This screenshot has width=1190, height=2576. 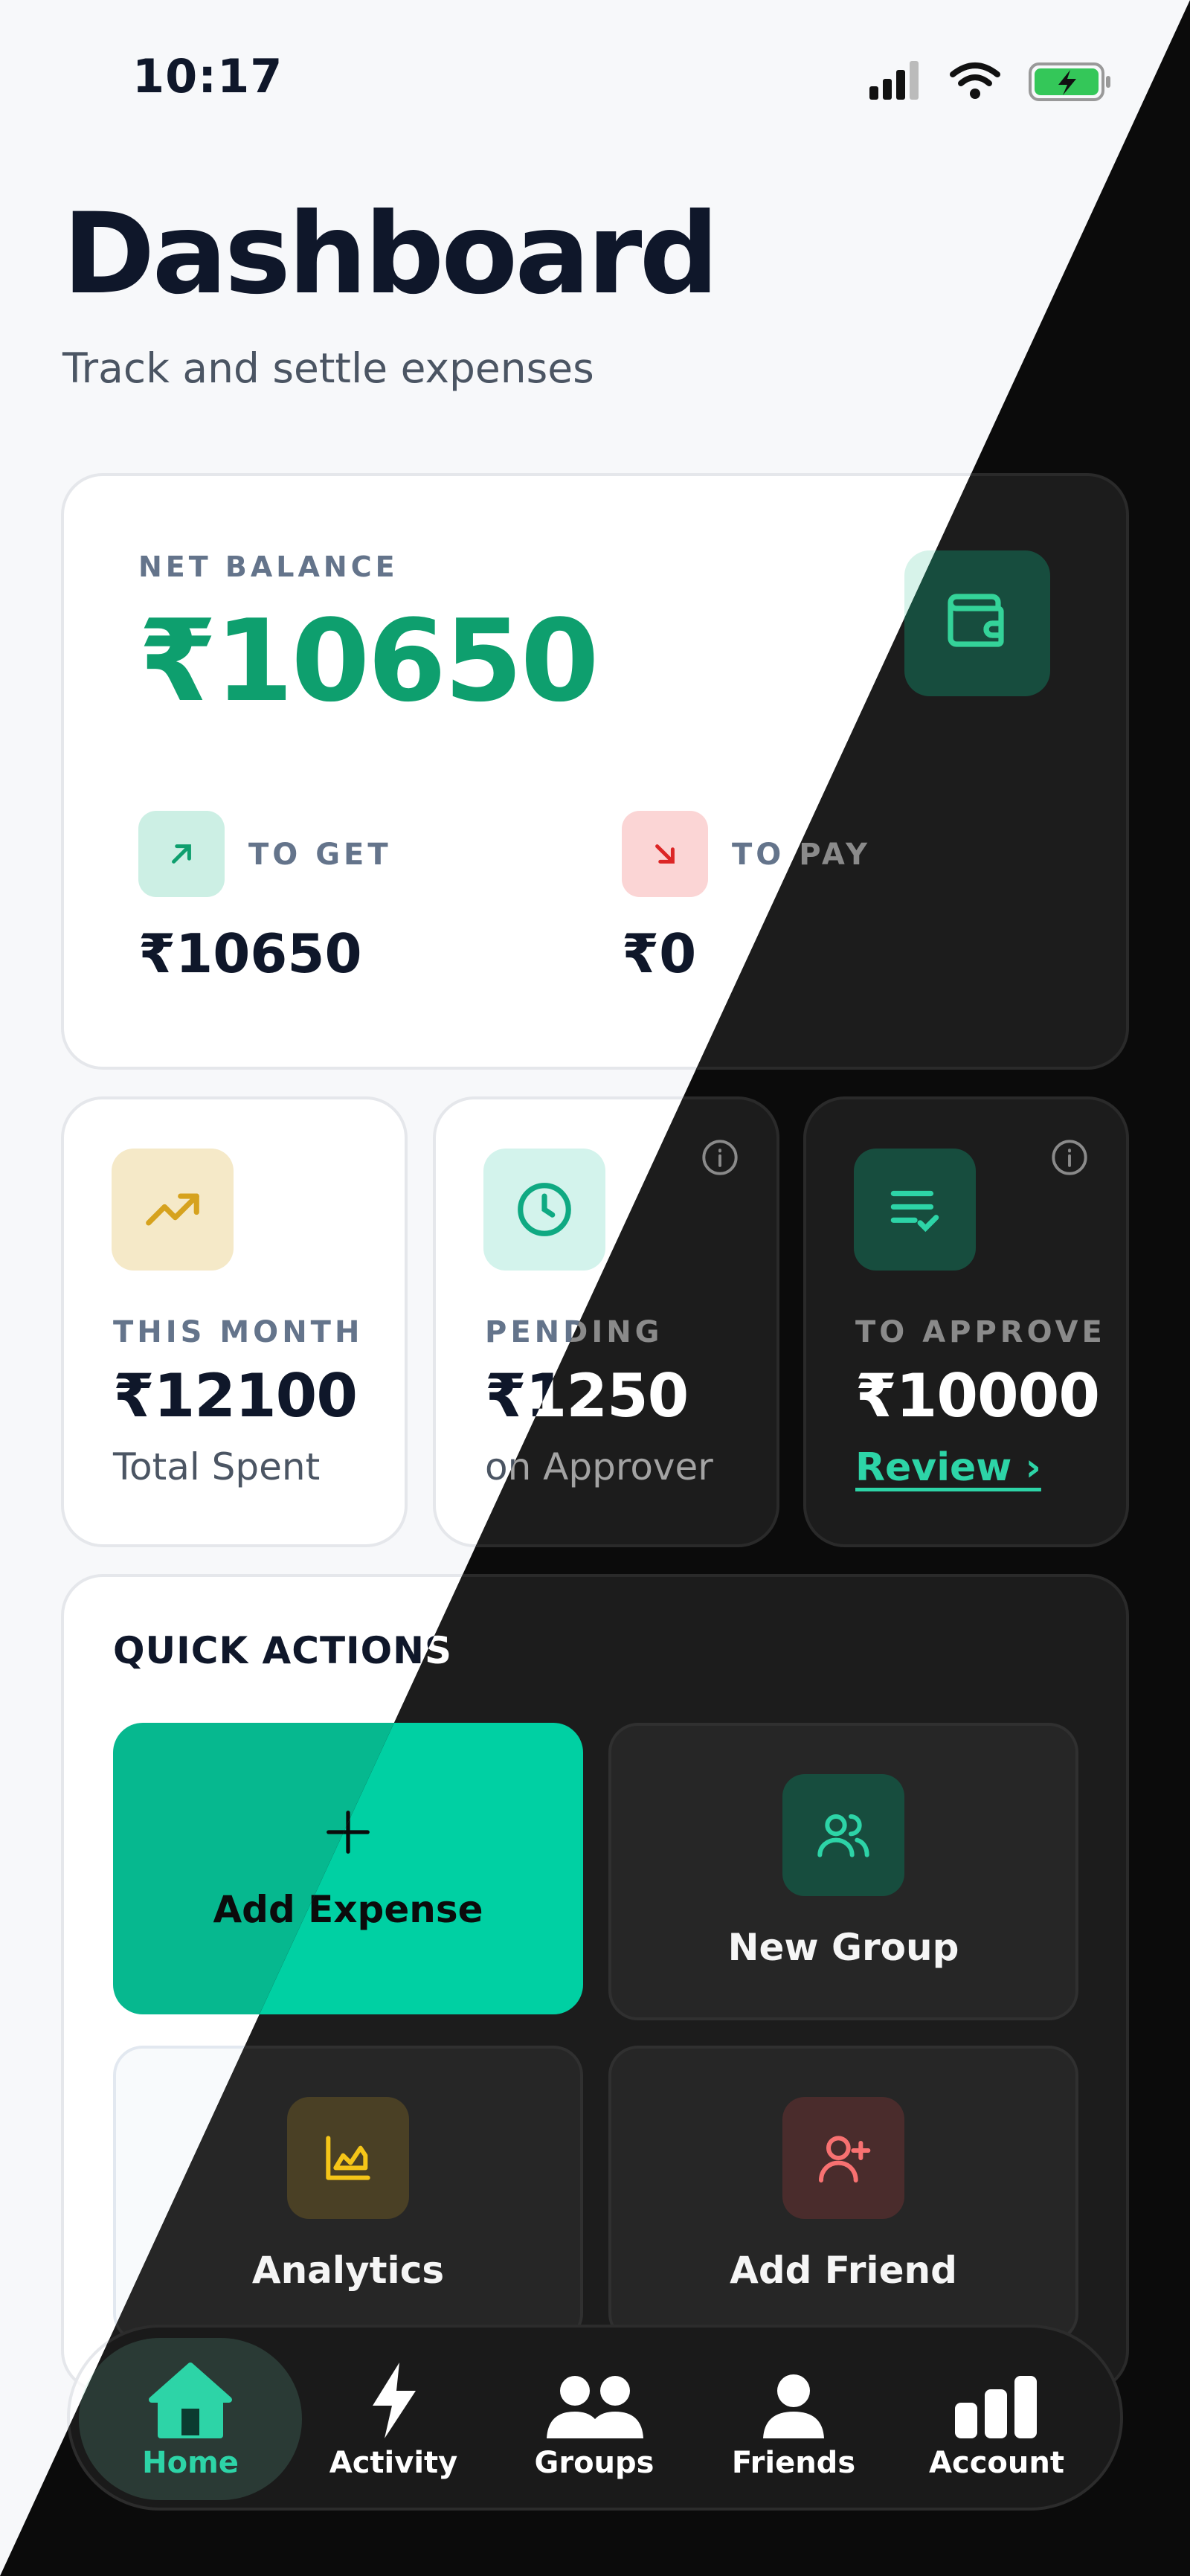 I want to click on analytics-label: Analytics, so click(x=348, y=2270).